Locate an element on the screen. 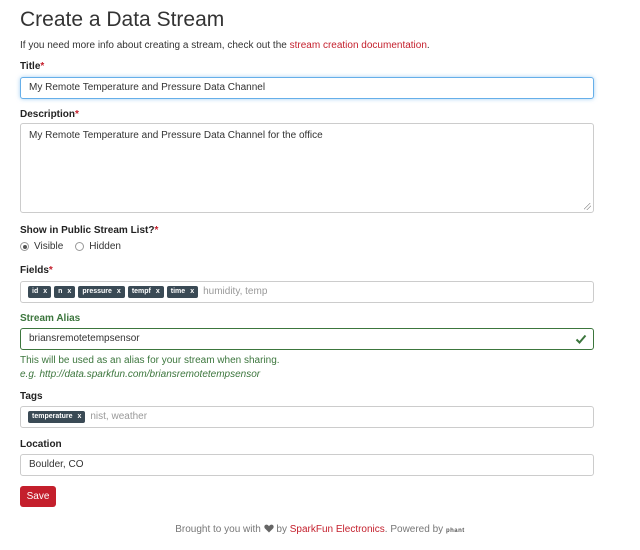 The height and width of the screenshot is (550, 640). field-tag: nx is located at coordinates (65, 292).